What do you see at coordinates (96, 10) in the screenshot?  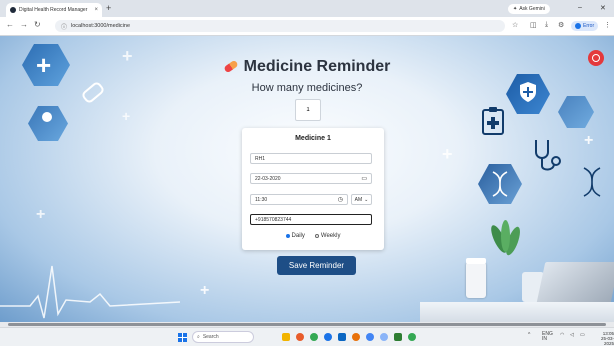 I see `tab-close-icon: ×` at bounding box center [96, 10].